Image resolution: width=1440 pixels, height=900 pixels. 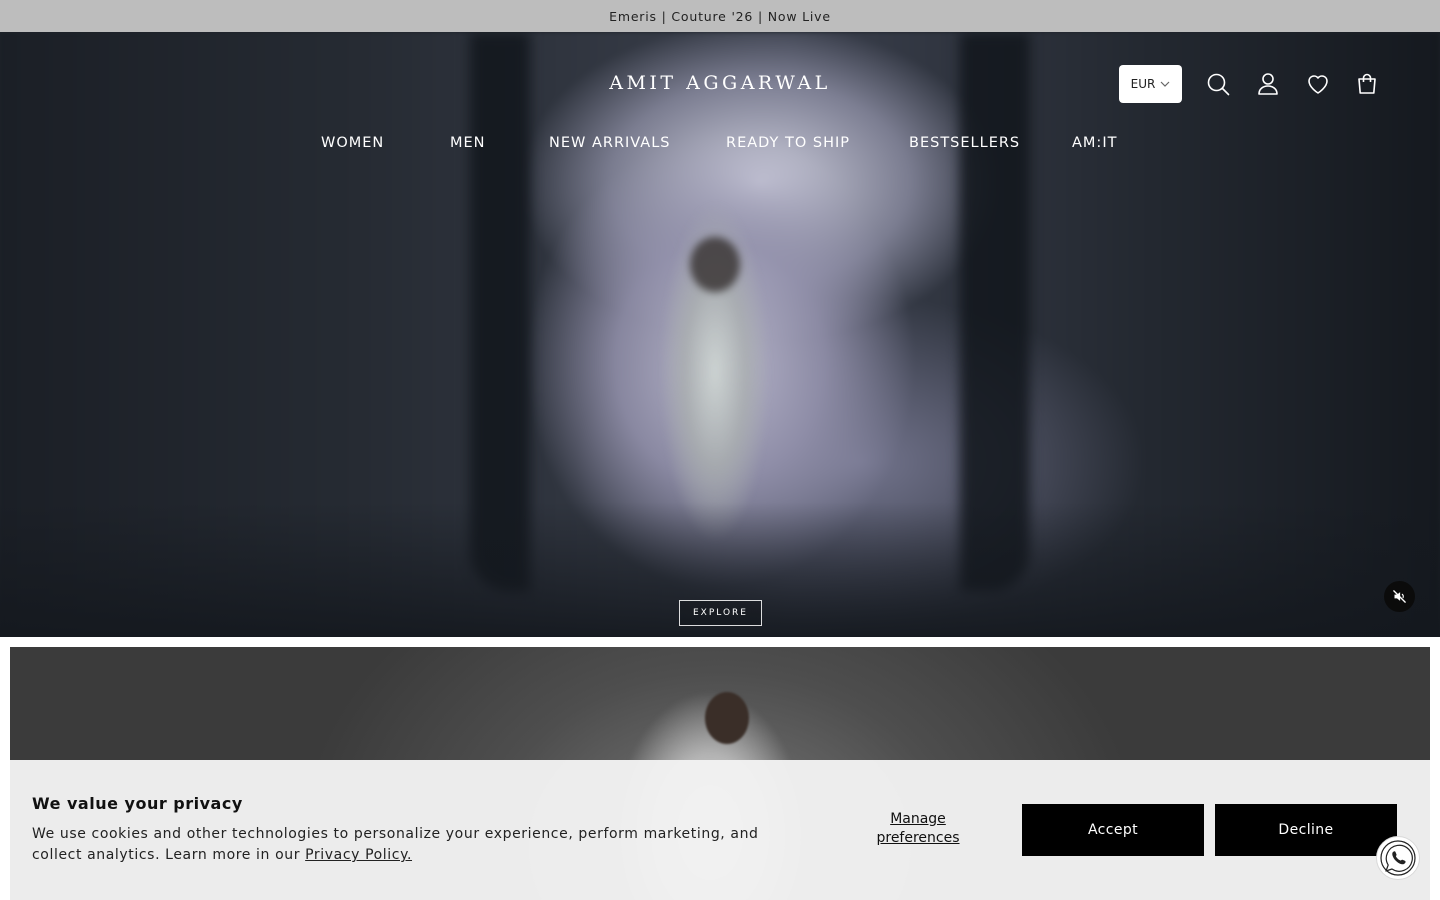 I want to click on nav-item-bestsellers: BESTSELLERS, so click(x=964, y=143).